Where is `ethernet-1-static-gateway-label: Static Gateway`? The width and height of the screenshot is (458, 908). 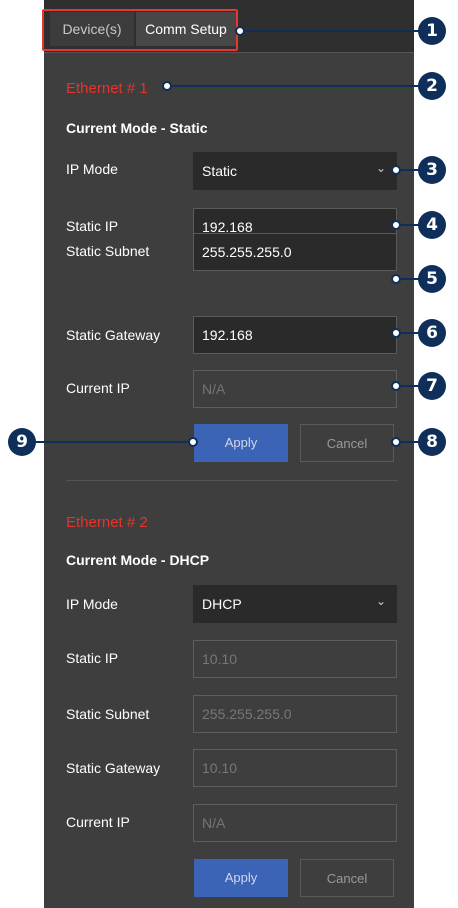
ethernet-1-static-gateway-label: Static Gateway is located at coordinates (113, 335).